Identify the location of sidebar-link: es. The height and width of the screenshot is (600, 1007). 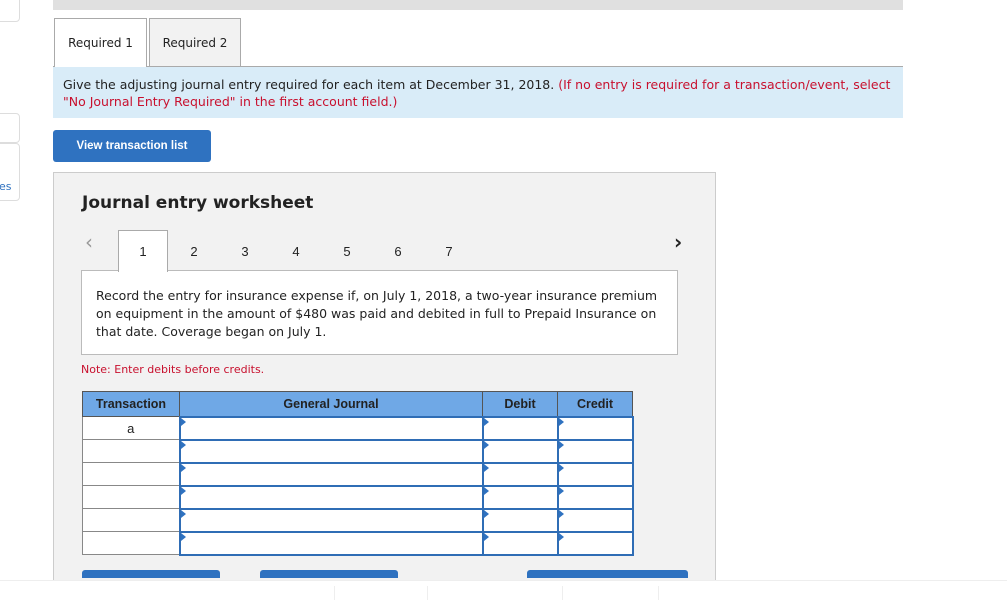
(6, 186).